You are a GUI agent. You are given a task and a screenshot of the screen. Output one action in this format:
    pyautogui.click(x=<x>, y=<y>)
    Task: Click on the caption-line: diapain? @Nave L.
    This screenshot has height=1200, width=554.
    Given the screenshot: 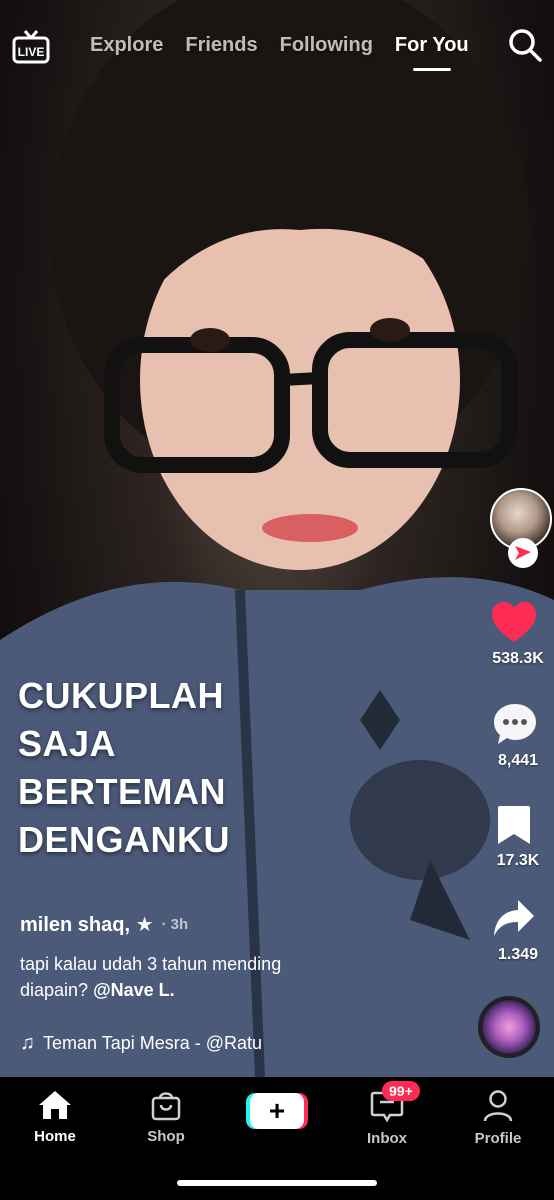 What is the action you would take?
    pyautogui.click(x=235, y=990)
    